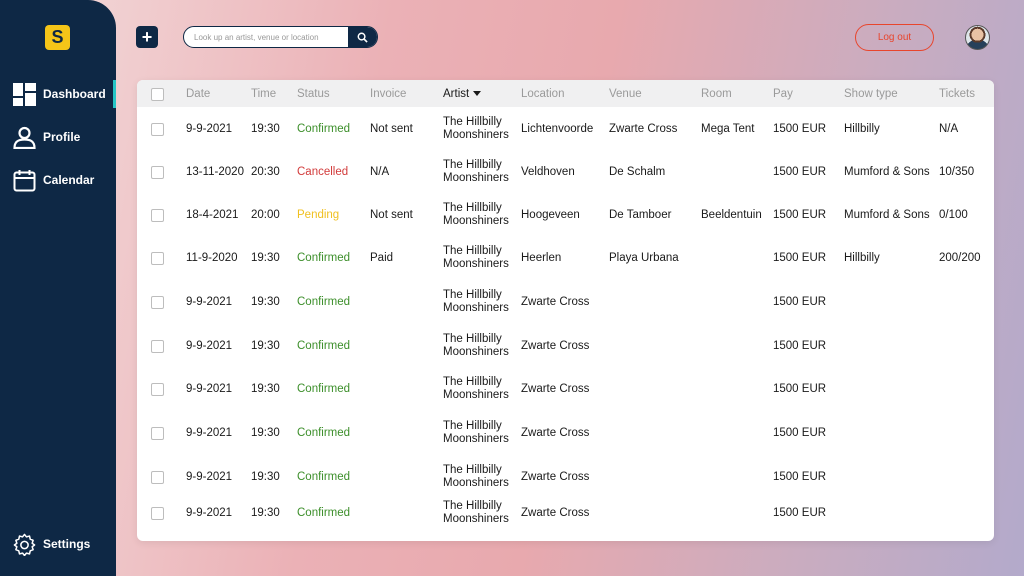 The height and width of the screenshot is (576, 1024). I want to click on sidebar-item-settings: Settings, so click(64, 544).